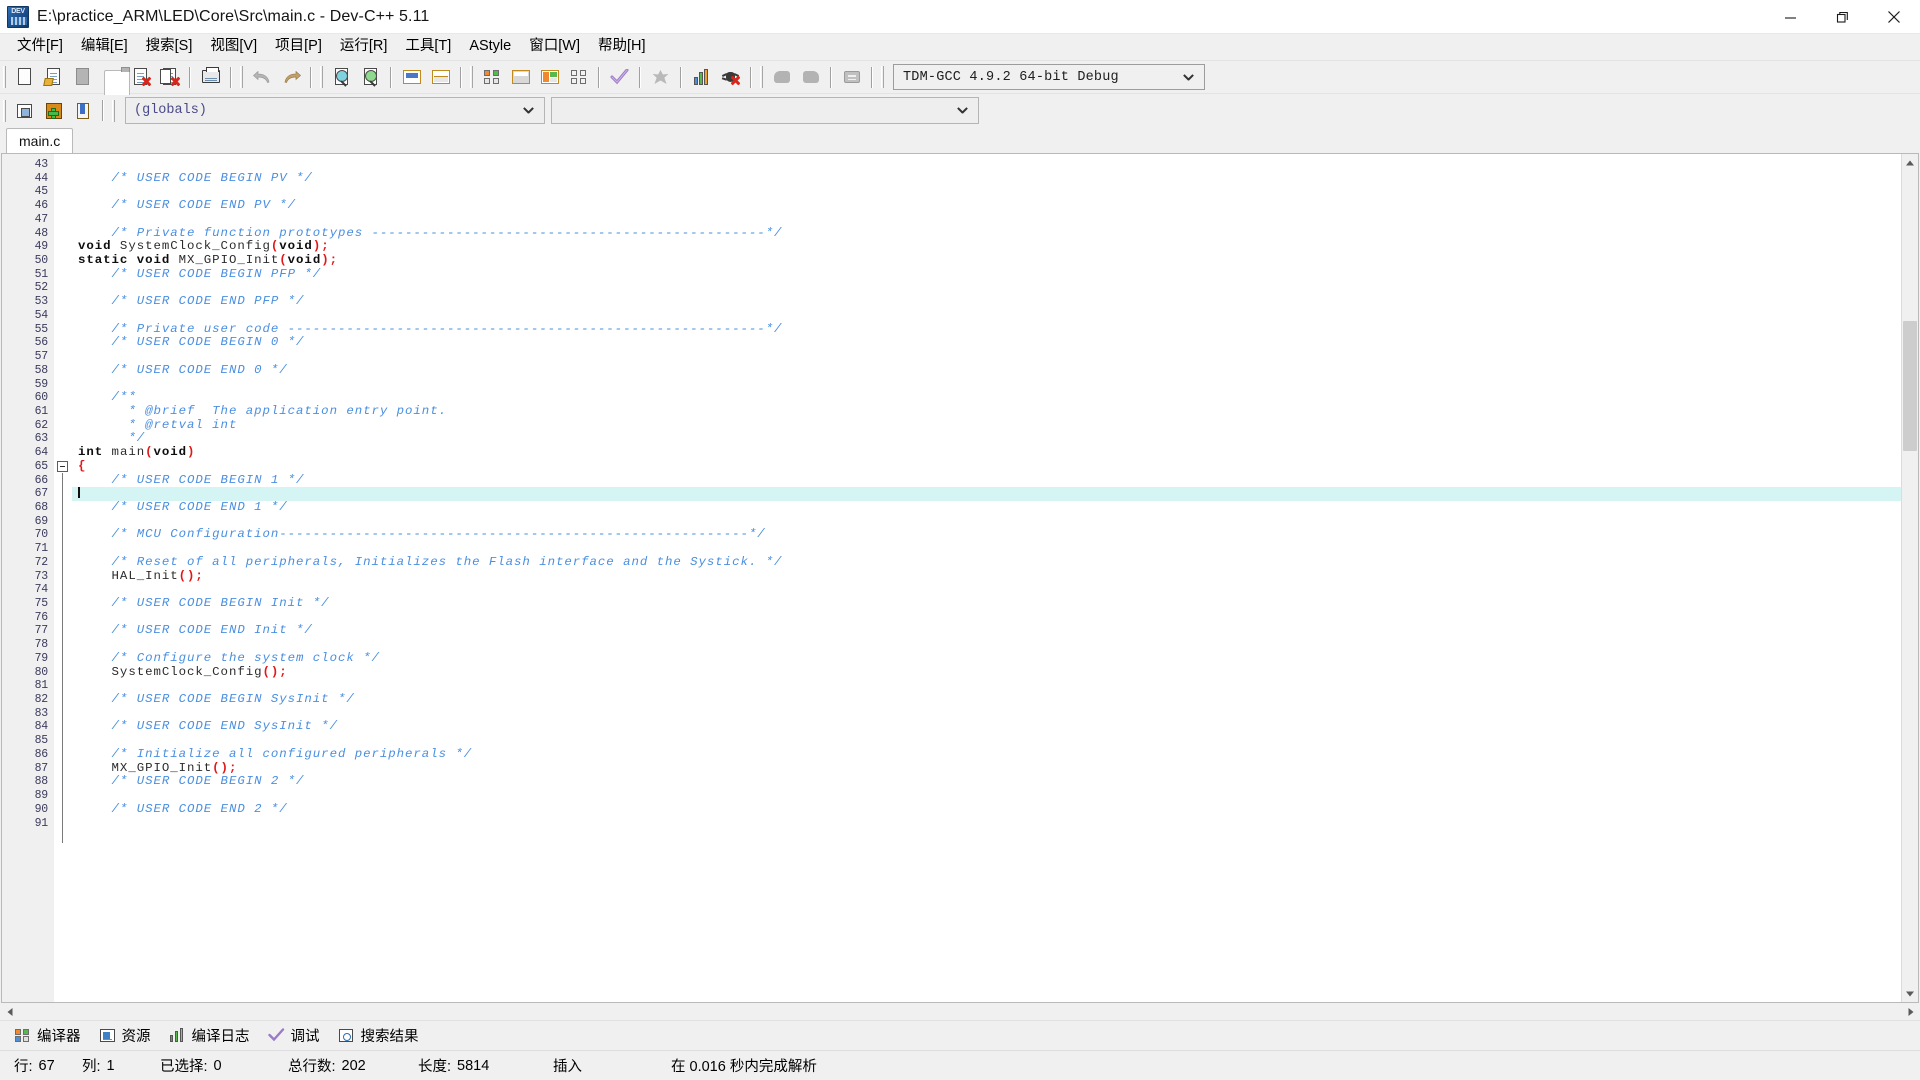 The width and height of the screenshot is (1920, 1080). Describe the element at coordinates (491, 77) in the screenshot. I see `new-project-button` at that location.